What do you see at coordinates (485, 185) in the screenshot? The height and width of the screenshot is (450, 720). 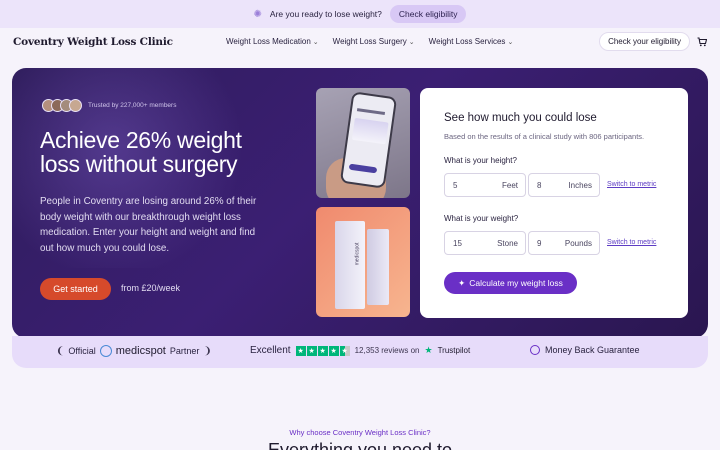 I see `height-feet-input: 5 Feet` at bounding box center [485, 185].